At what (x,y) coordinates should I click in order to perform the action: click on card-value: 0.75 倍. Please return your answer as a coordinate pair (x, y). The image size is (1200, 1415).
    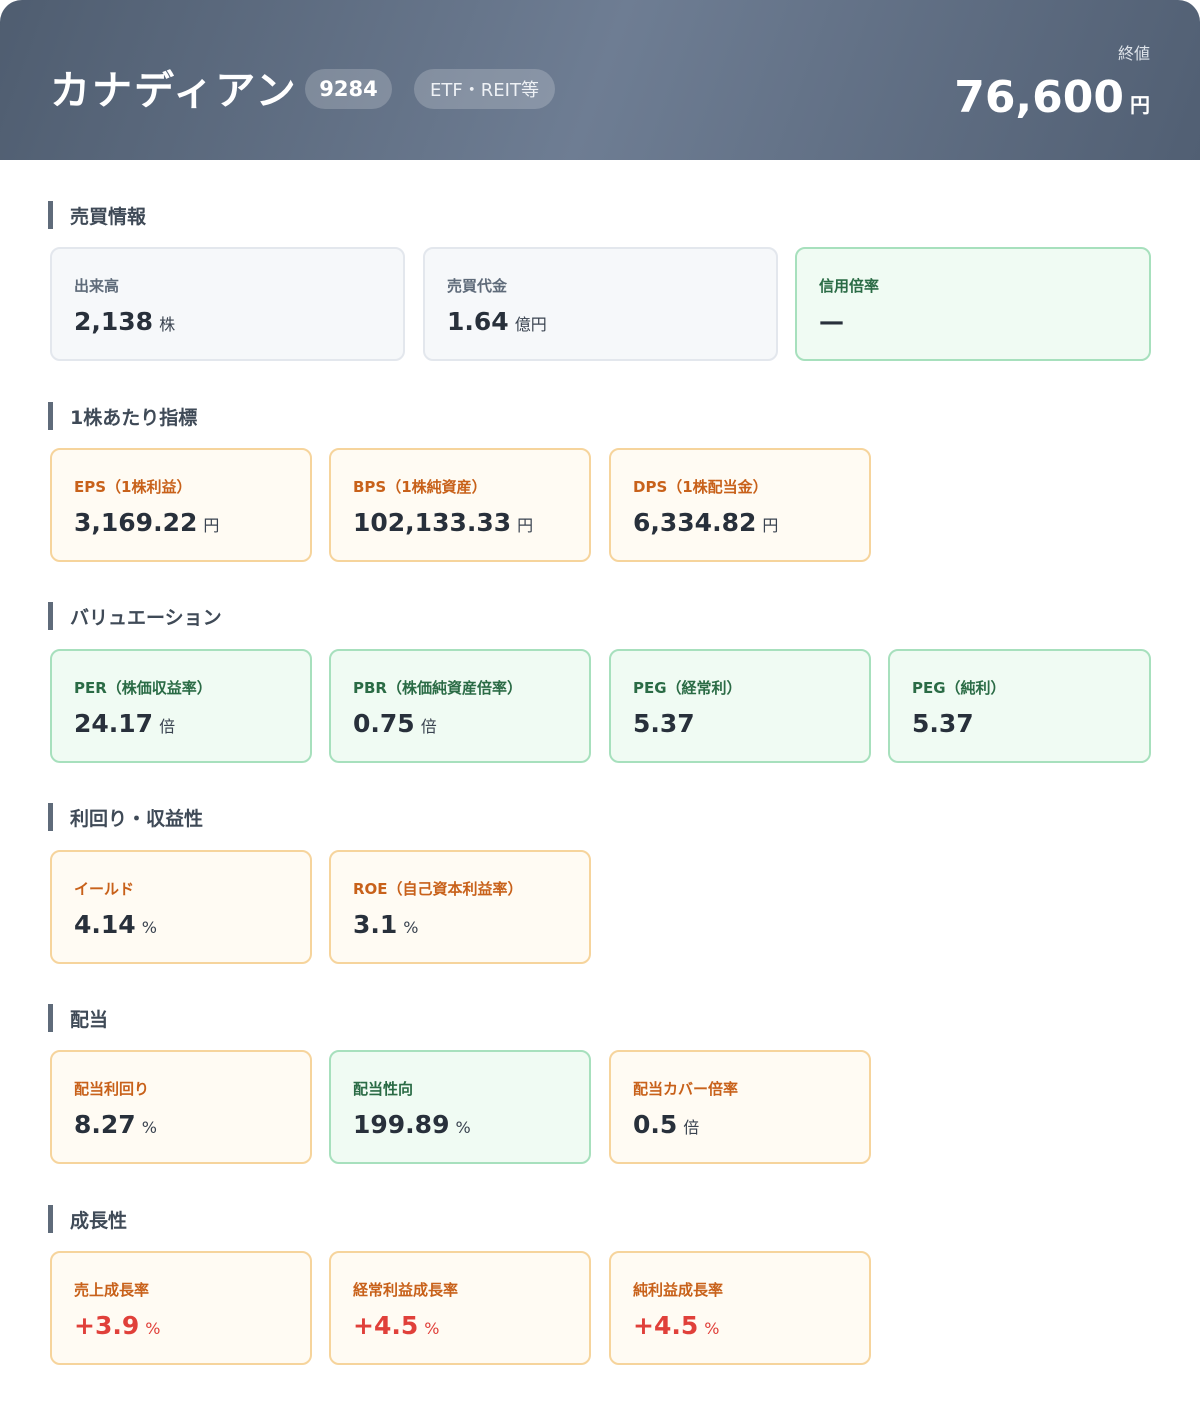
    Looking at the image, I should click on (395, 723).